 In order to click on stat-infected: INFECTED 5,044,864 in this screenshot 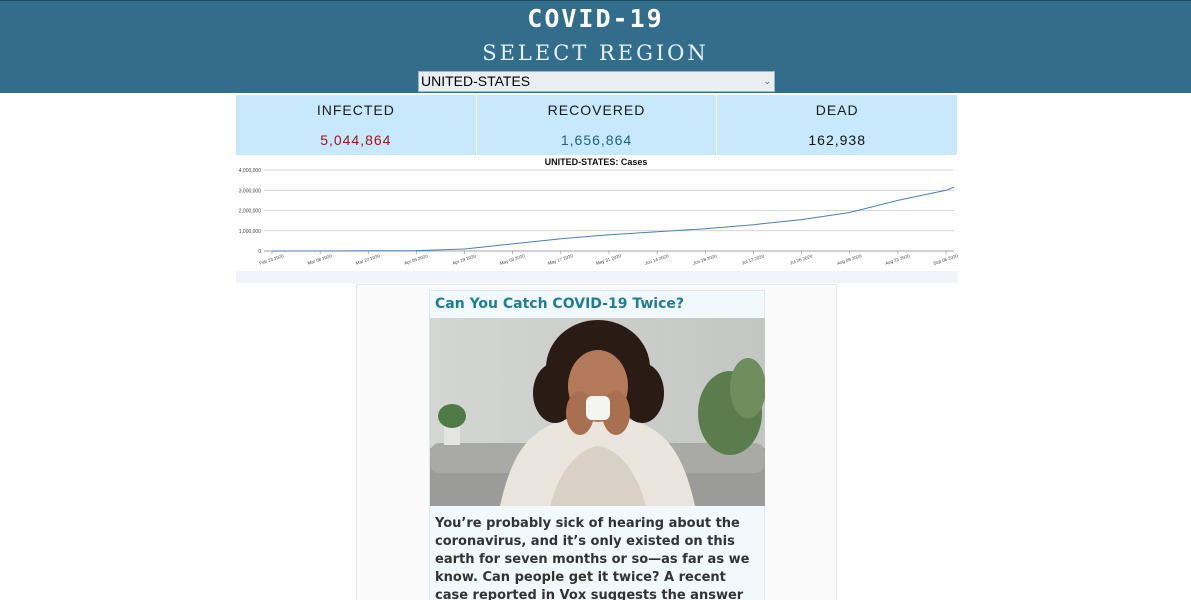, I will do `click(356, 125)`.